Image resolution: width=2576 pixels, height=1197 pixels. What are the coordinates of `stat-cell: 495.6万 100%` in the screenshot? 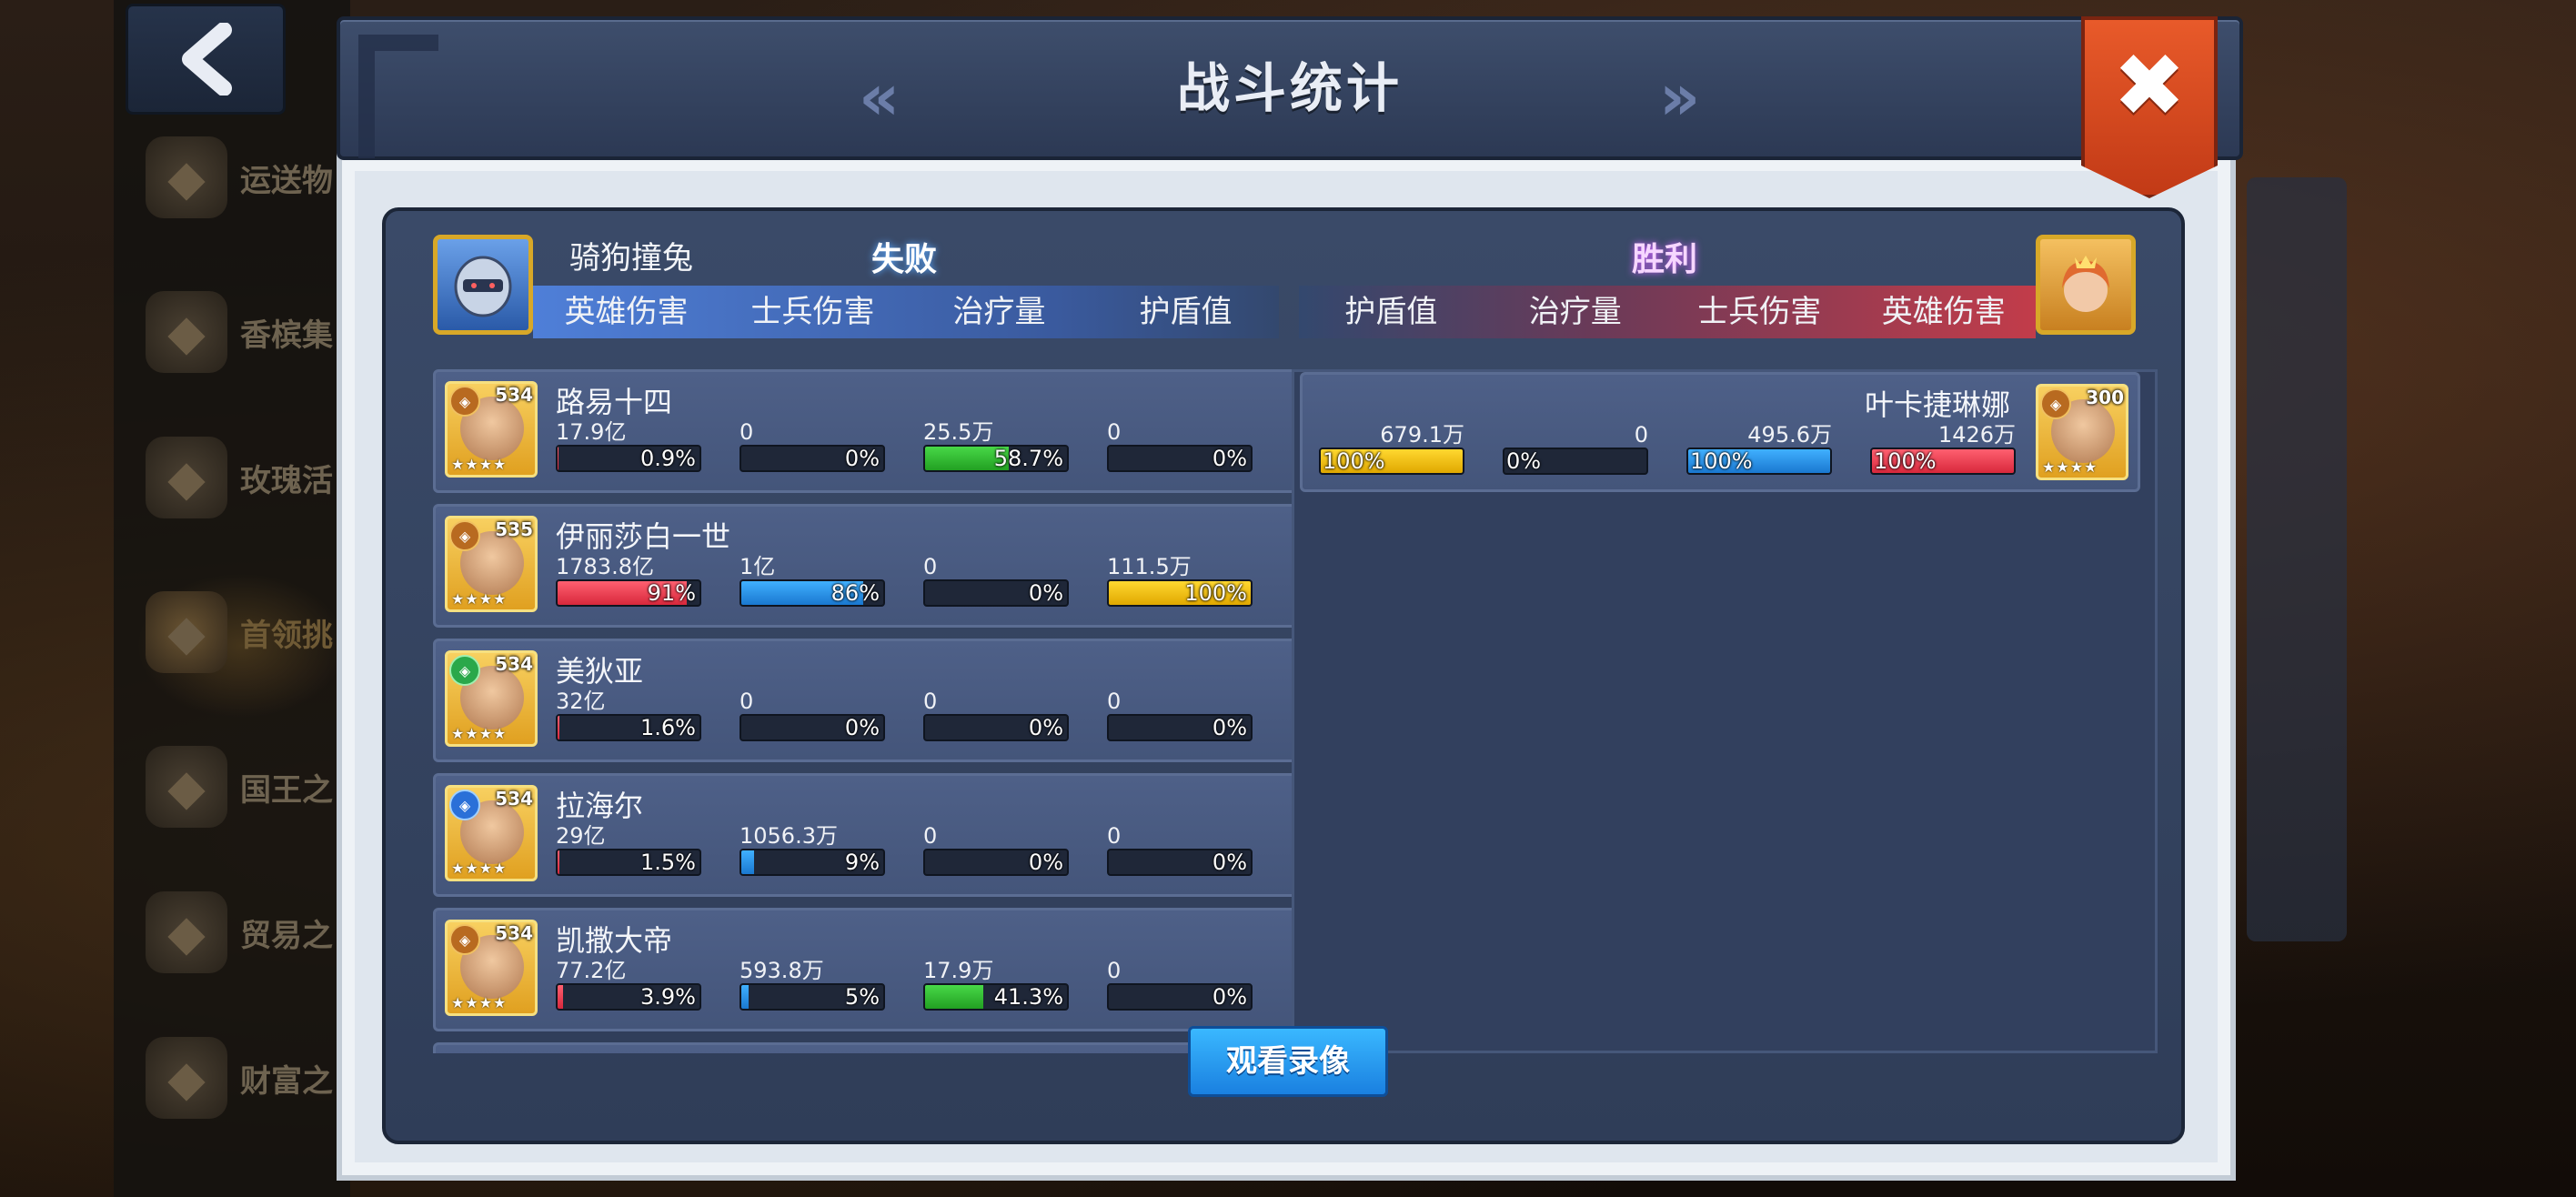 It's located at (1759, 448).